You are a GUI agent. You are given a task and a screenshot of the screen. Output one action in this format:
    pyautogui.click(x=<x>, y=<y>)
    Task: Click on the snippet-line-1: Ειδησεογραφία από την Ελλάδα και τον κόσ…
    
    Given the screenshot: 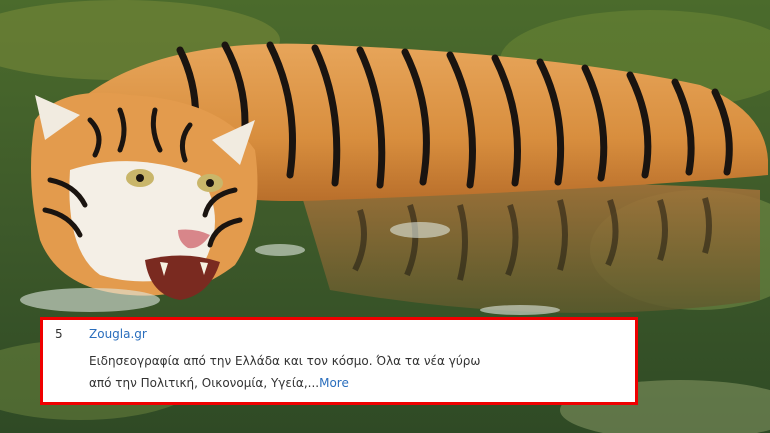 What is the action you would take?
    pyautogui.click(x=285, y=361)
    